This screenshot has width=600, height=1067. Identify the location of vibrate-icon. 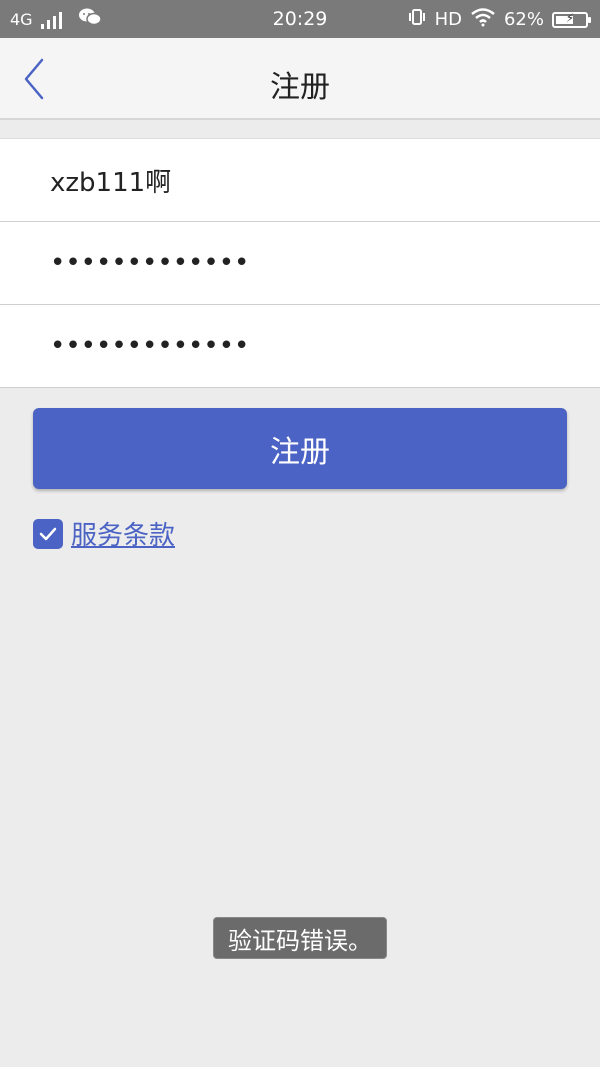
(417, 19).